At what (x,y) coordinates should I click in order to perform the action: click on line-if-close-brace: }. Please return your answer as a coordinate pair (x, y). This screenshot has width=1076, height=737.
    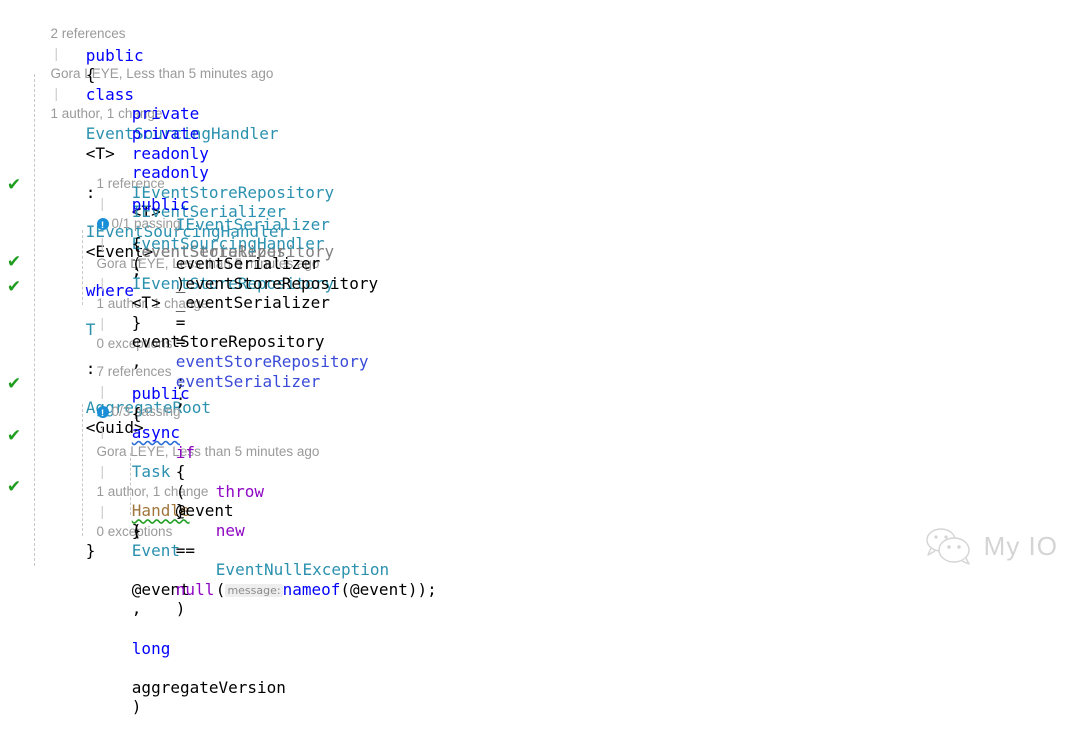
    Looking at the image, I should click on (538, 501).